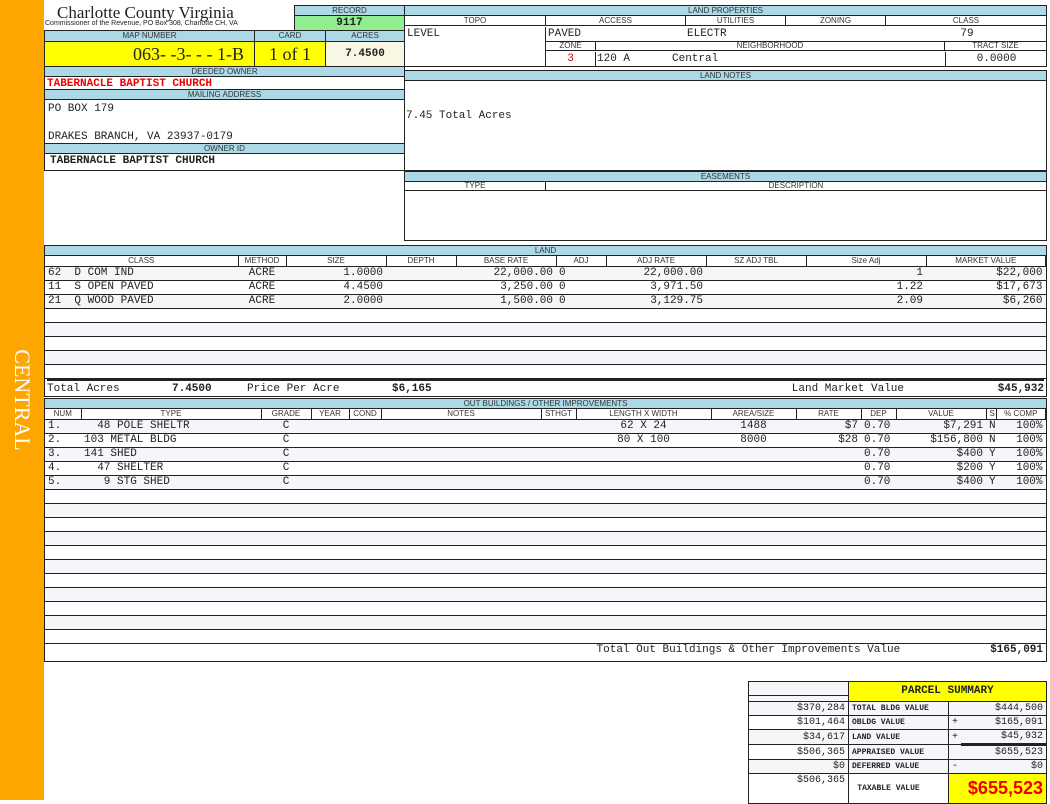  I want to click on column-header: CLASS, so click(142, 261).